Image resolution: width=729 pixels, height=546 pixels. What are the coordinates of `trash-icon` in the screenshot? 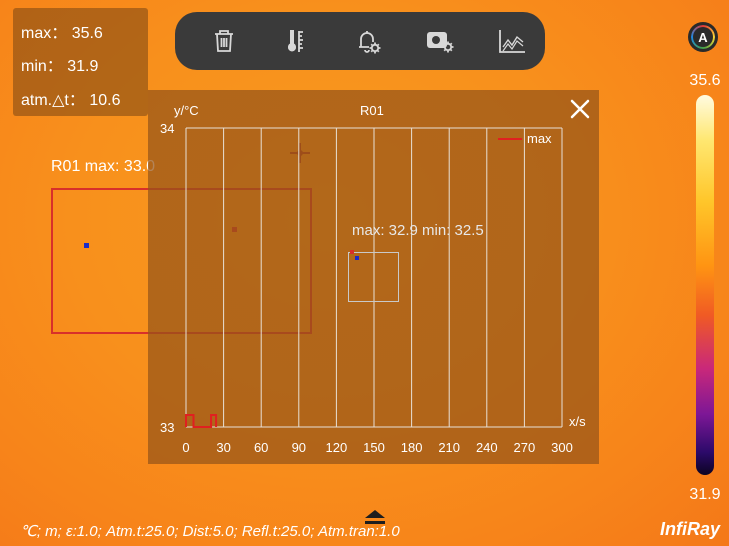 It's located at (224, 41).